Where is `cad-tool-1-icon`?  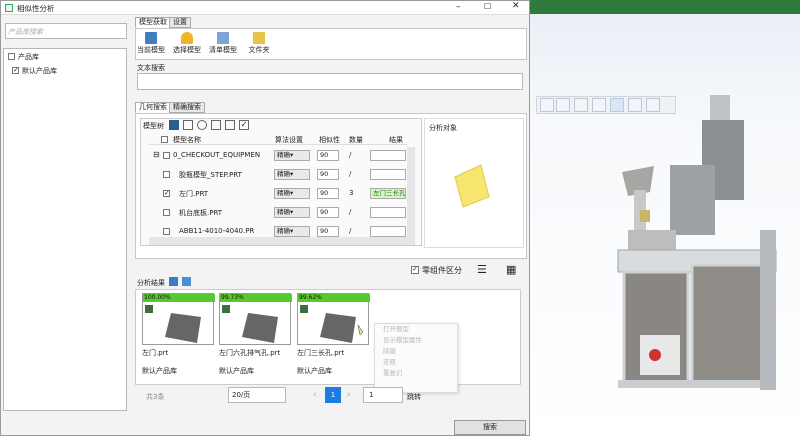 cad-tool-1-icon is located at coordinates (547, 105).